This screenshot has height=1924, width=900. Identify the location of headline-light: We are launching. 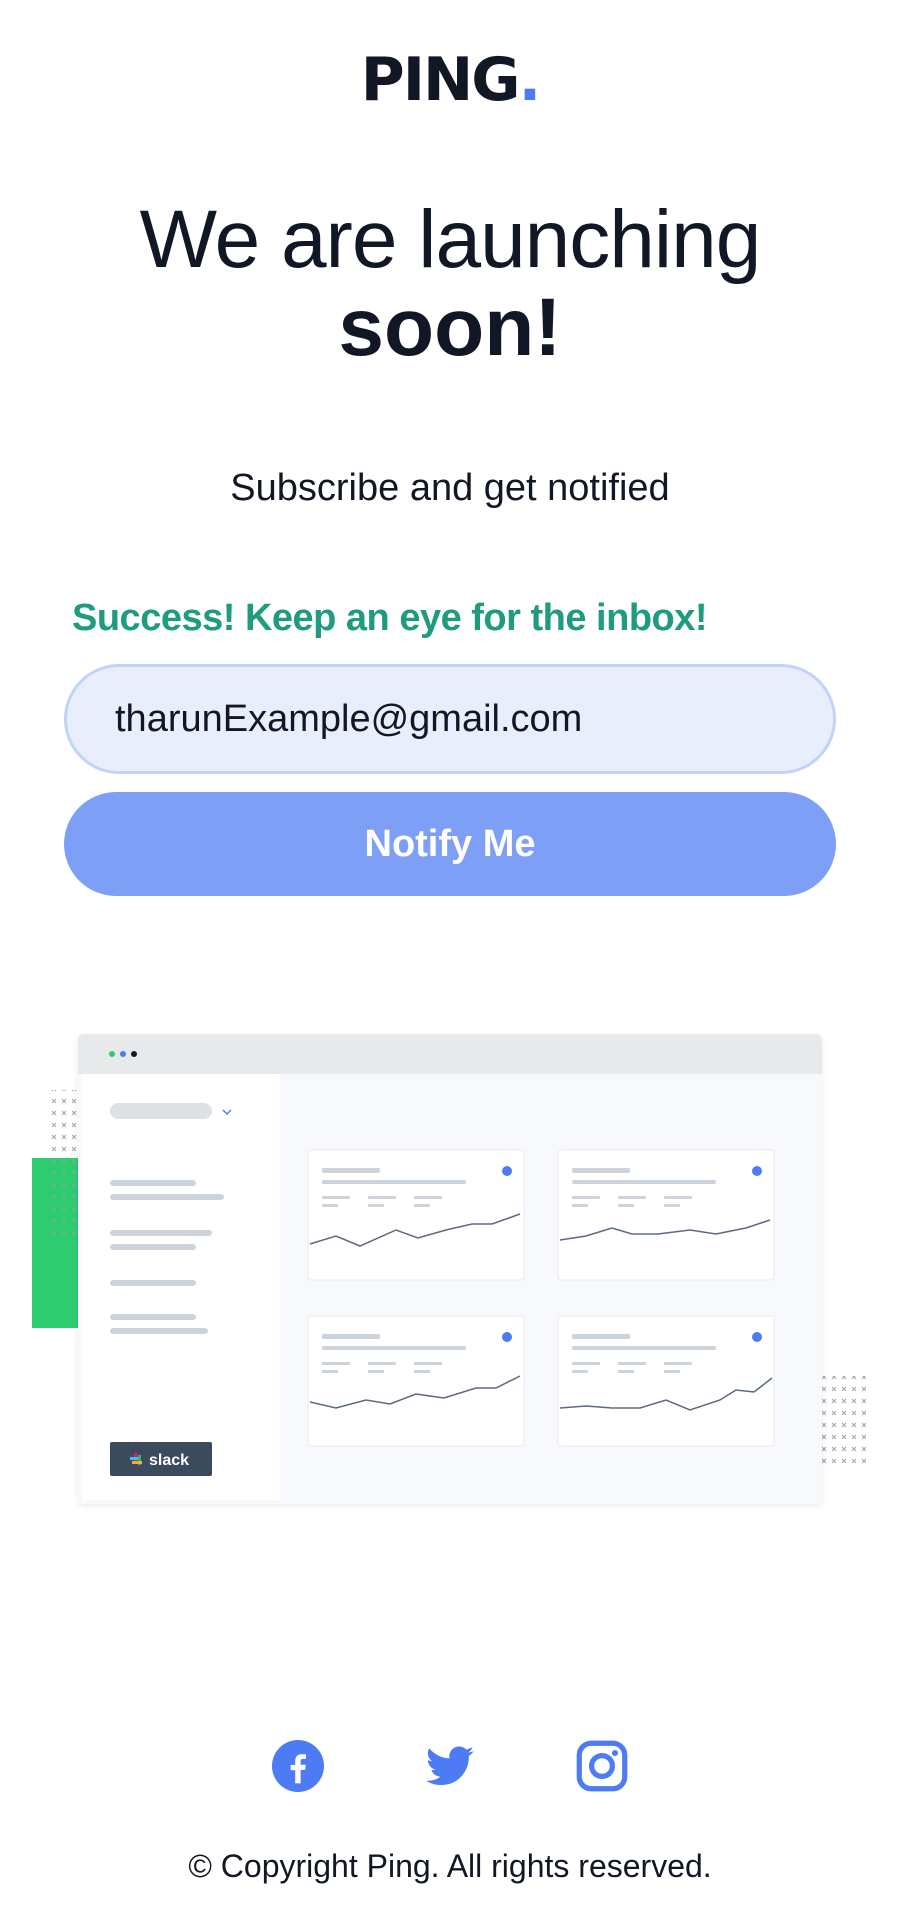
(450, 239).